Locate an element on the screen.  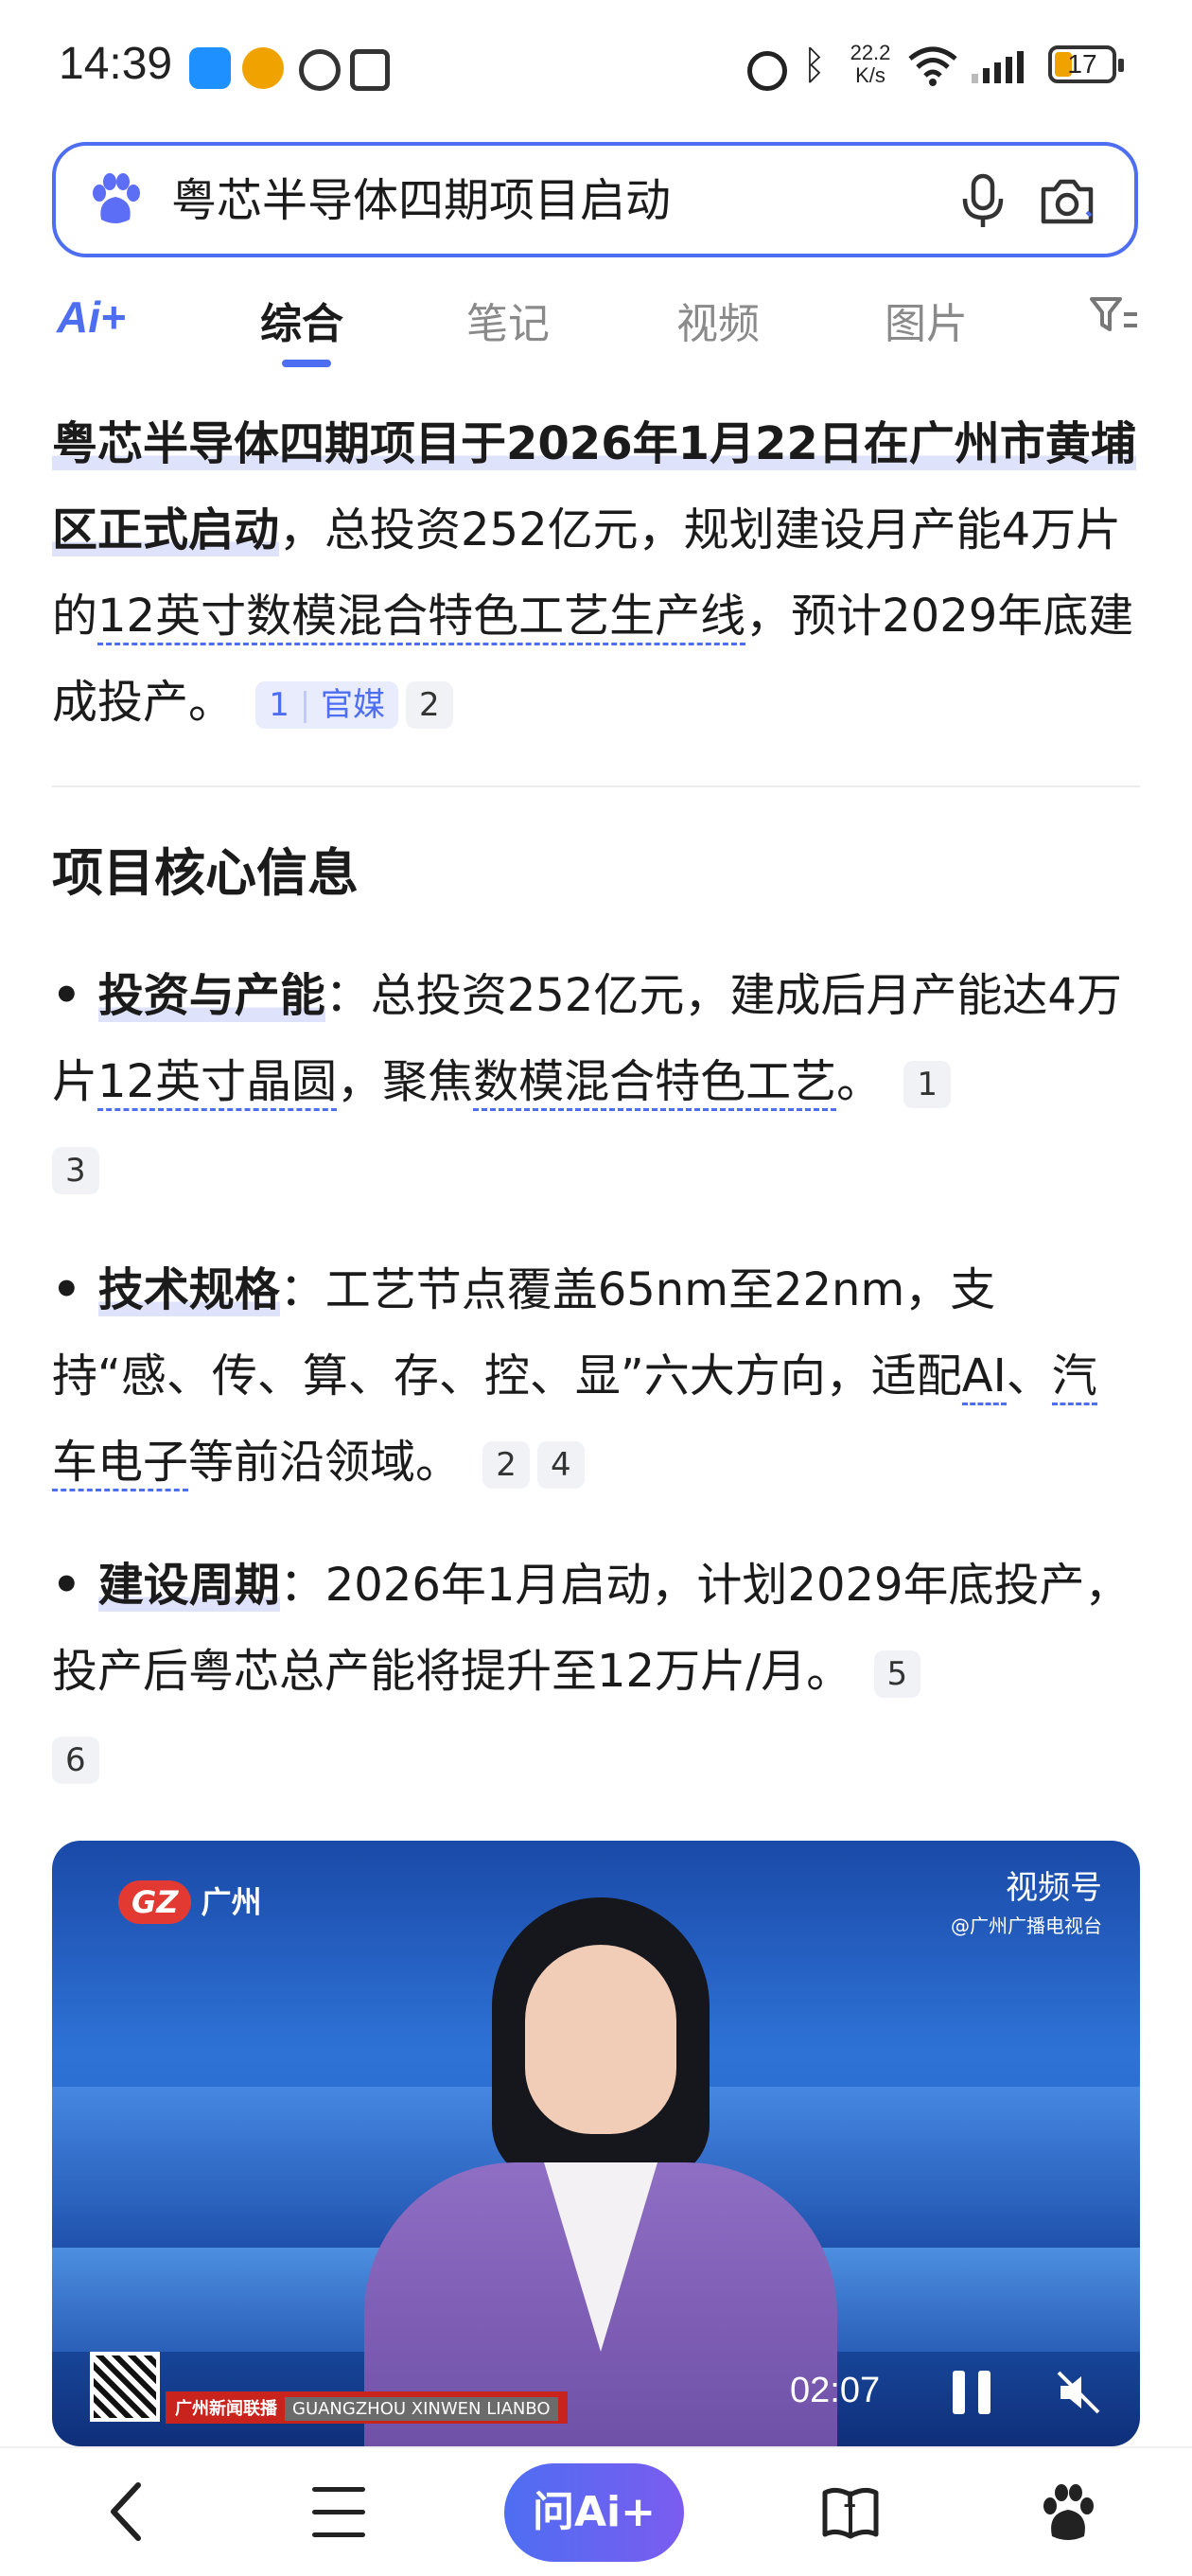
speed-icon is located at coordinates (320, 70).